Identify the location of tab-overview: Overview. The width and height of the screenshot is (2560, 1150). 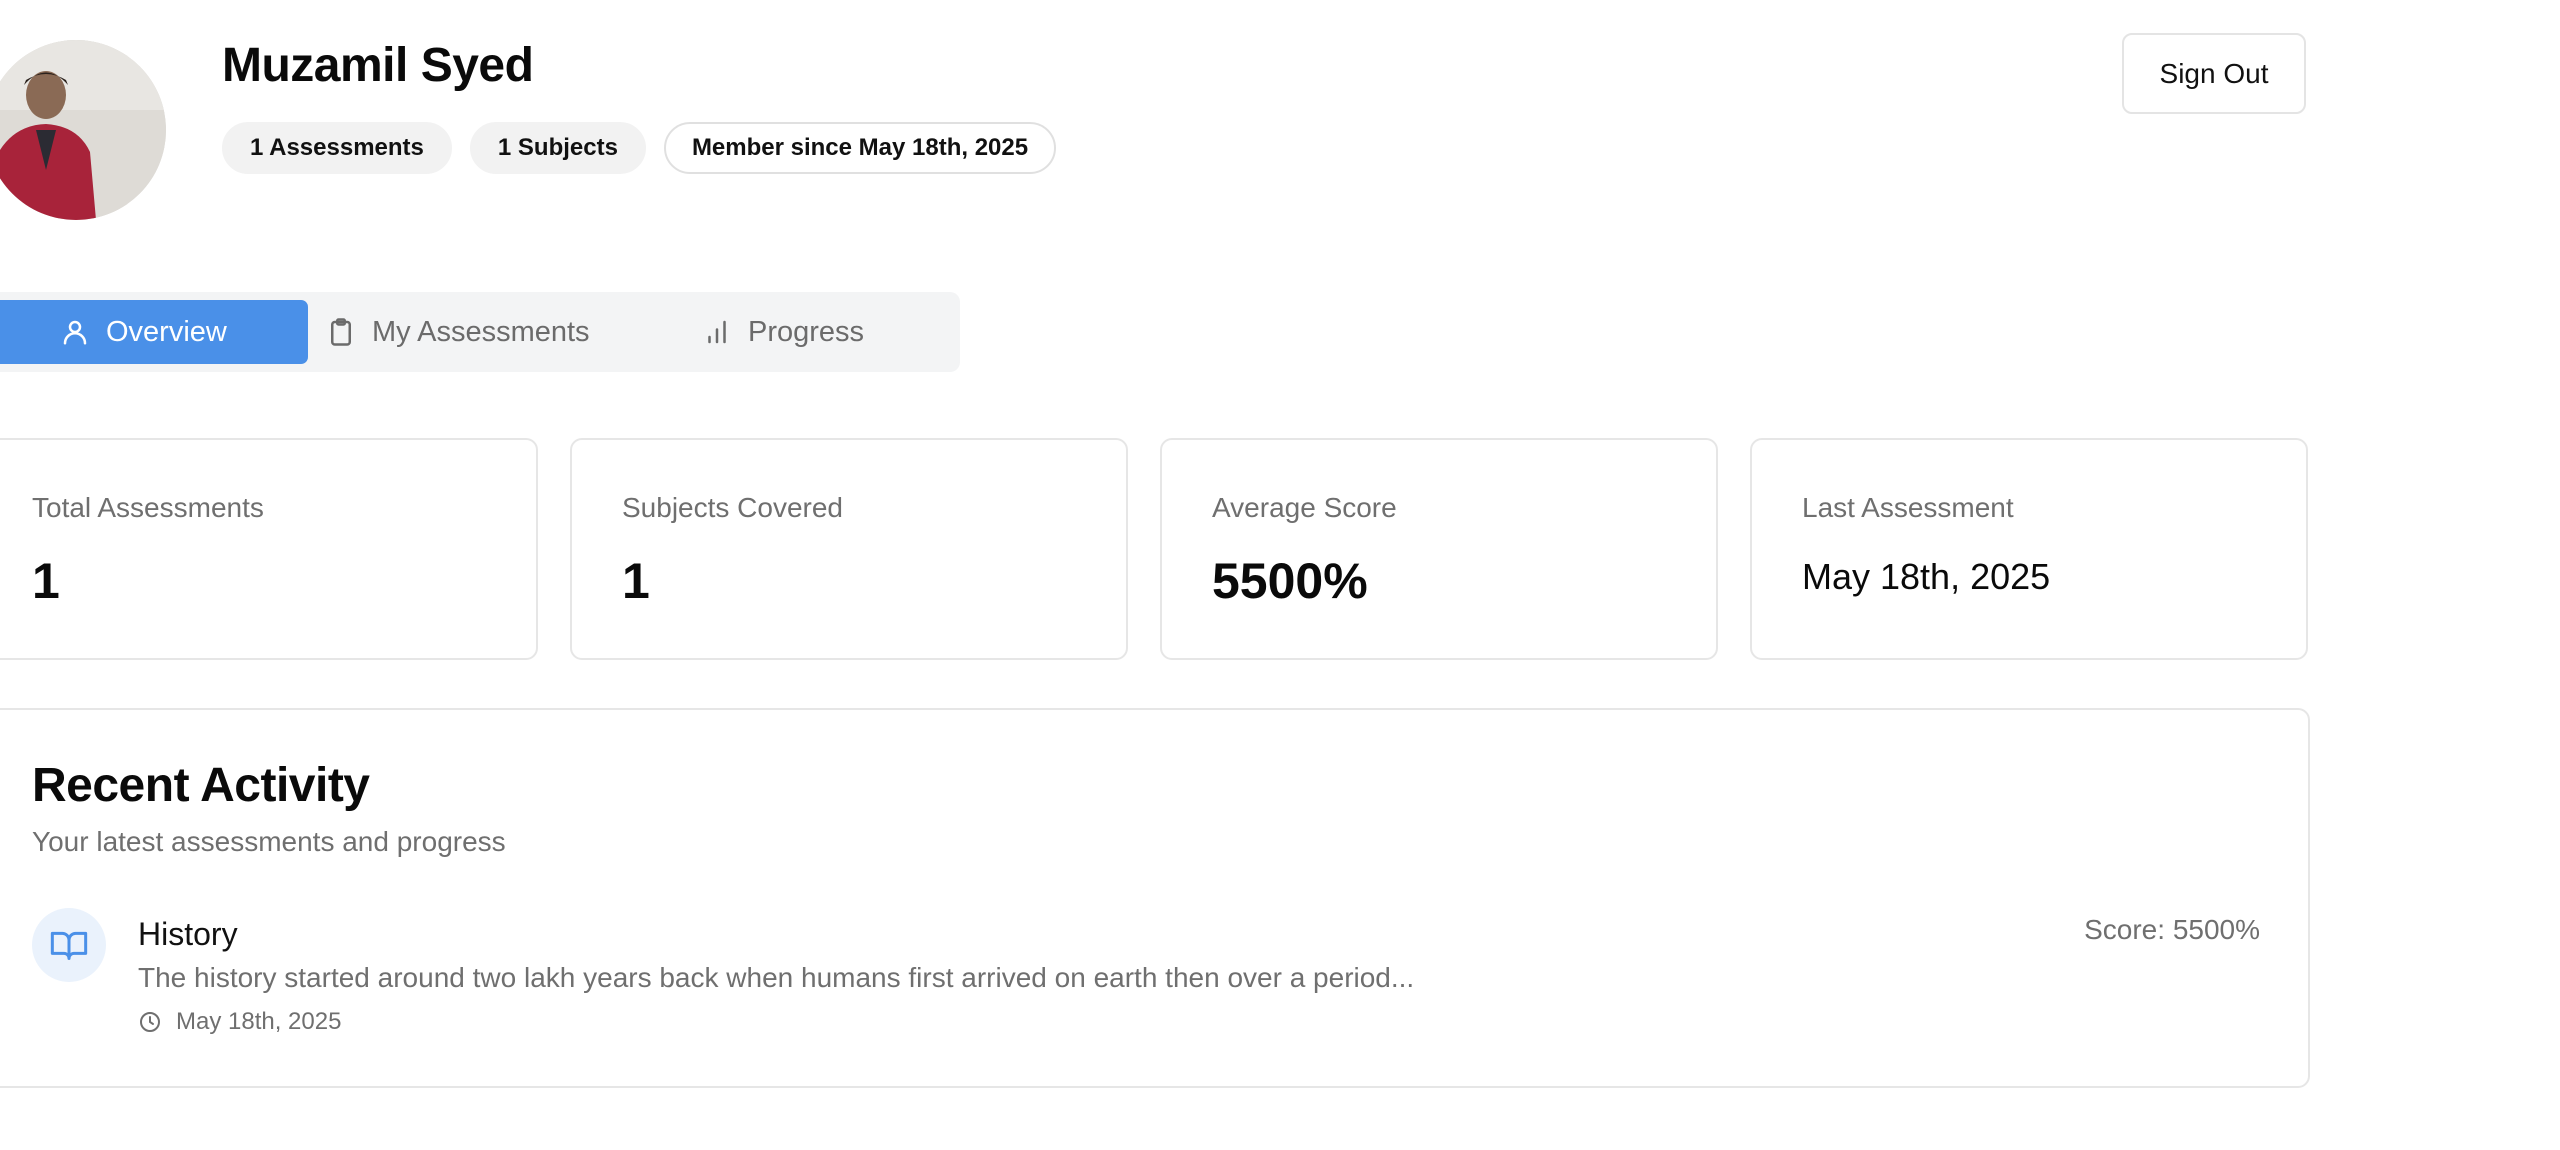
(154, 332).